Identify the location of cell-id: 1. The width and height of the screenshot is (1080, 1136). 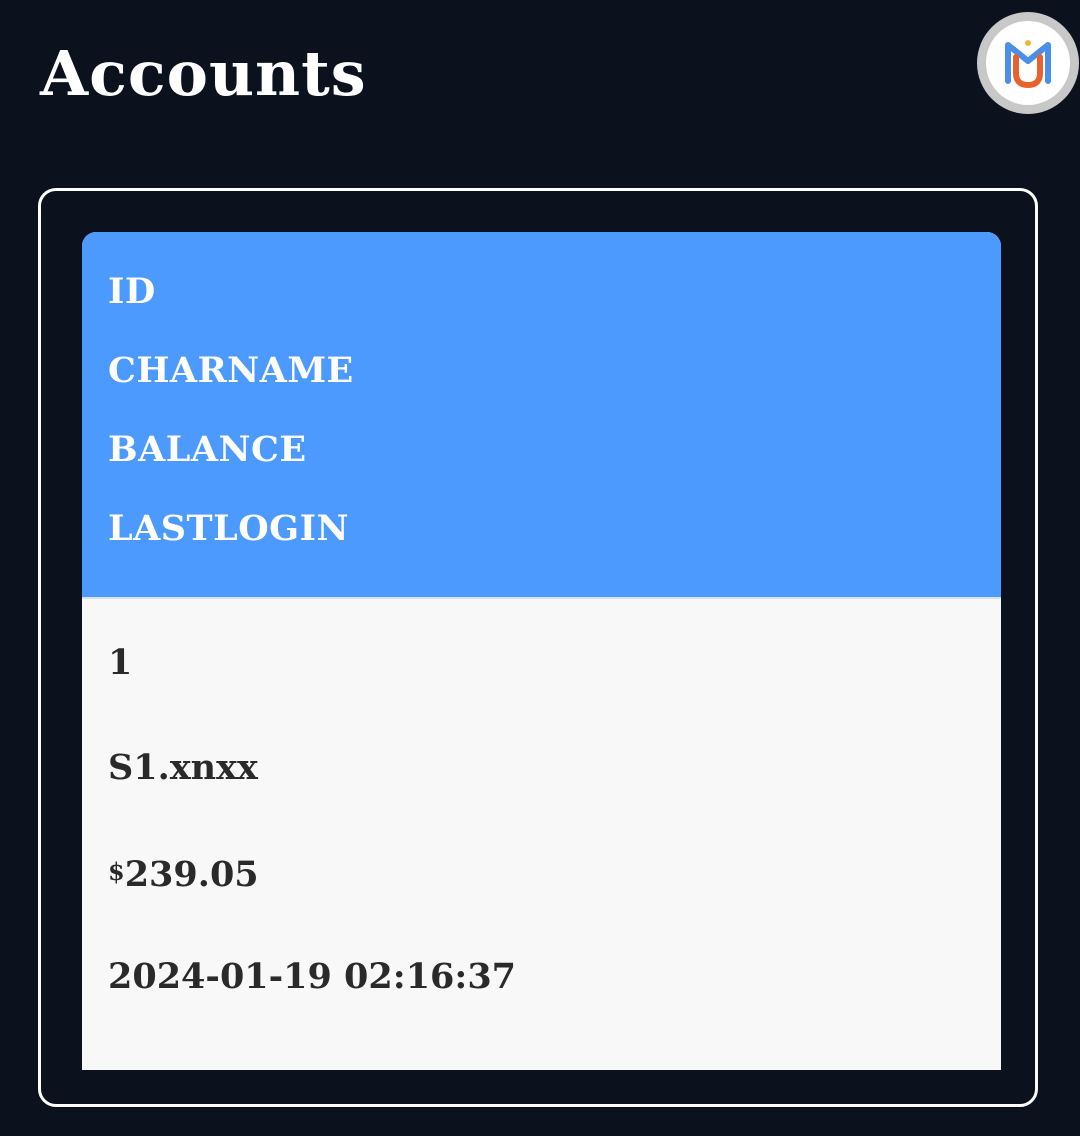
(120, 662).